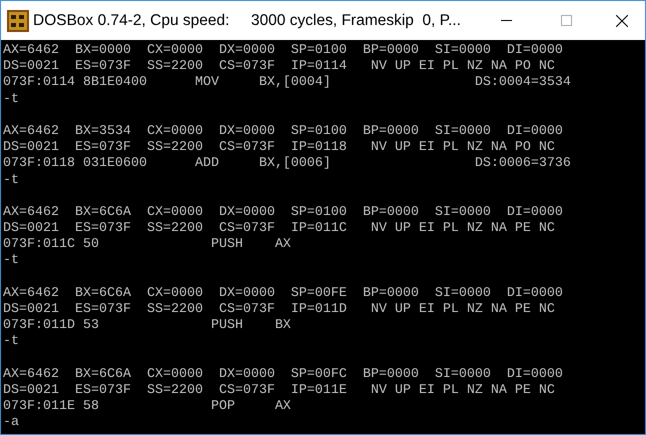 The image size is (646, 435). What do you see at coordinates (506, 20) in the screenshot?
I see `minimize-icon` at bounding box center [506, 20].